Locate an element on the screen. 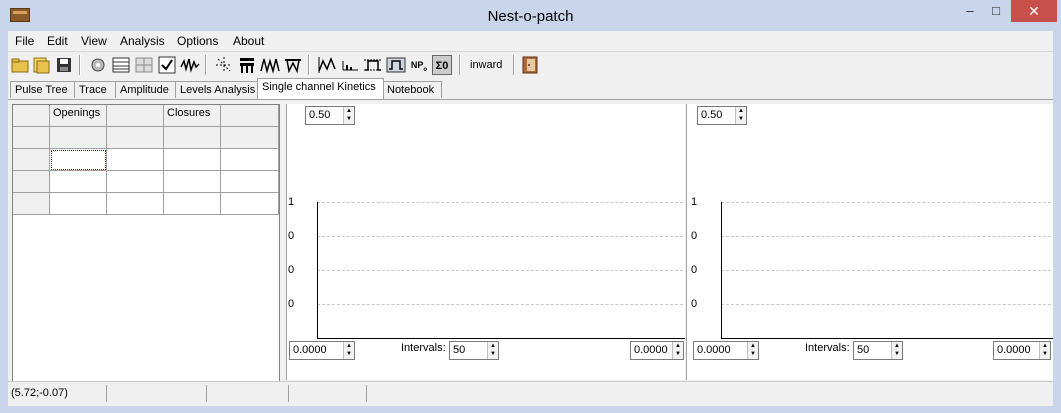 This screenshot has height=413, width=1061. check-button is located at coordinates (167, 65).